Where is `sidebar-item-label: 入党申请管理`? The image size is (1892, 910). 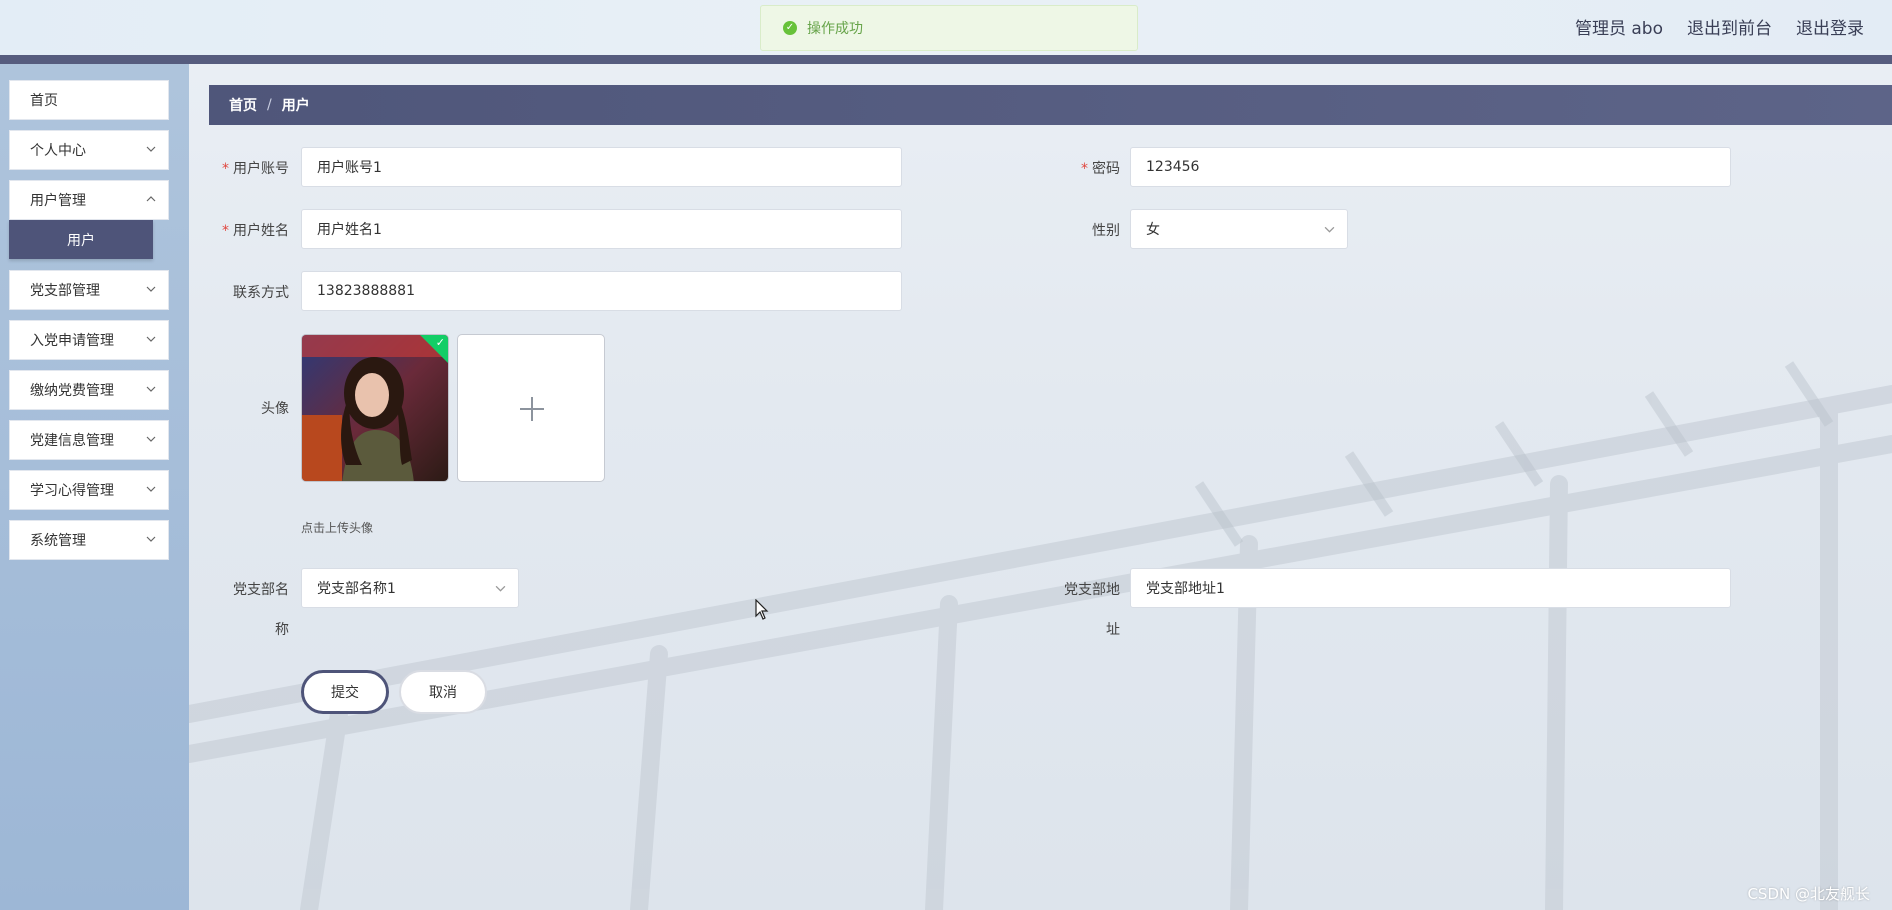
sidebar-item-label: 入党申请管理 is located at coordinates (72, 341).